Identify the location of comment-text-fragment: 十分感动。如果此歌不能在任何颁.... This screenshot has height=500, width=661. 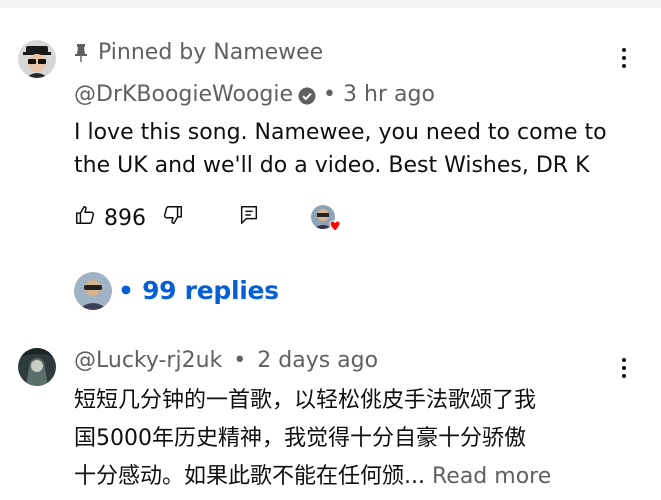
(249, 476).